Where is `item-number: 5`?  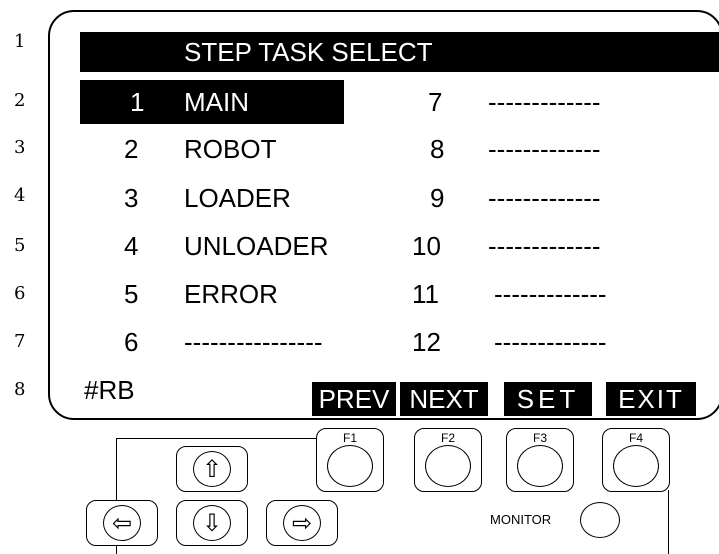
item-number: 5 is located at coordinates (131, 294).